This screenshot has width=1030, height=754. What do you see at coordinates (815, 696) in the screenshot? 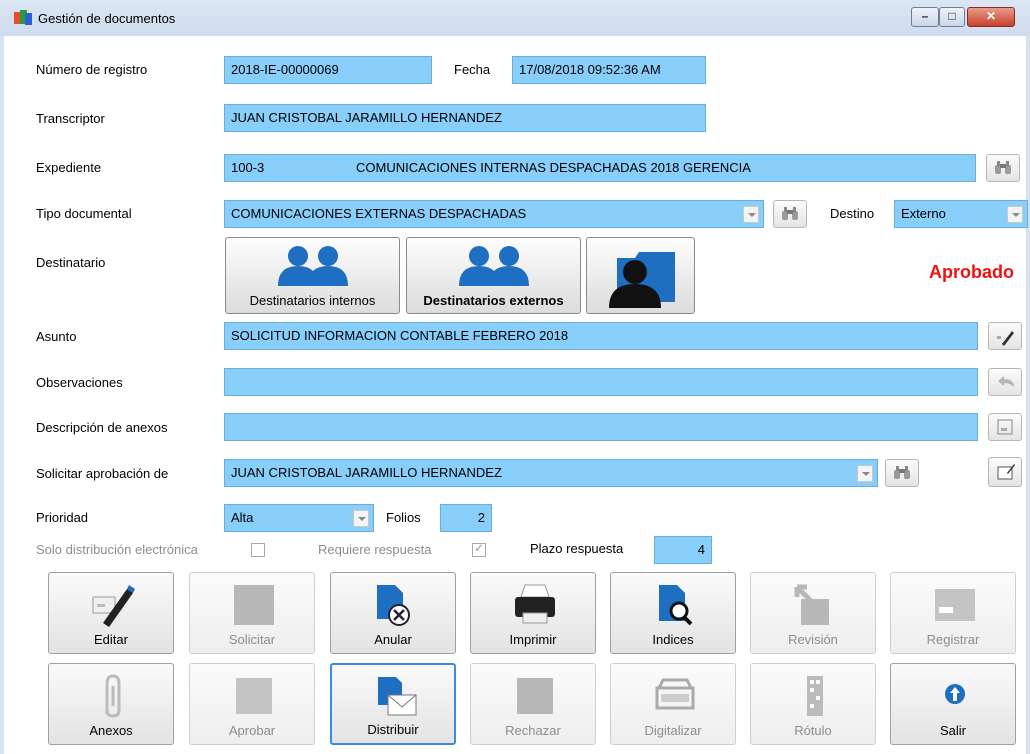
I see `label-icon` at bounding box center [815, 696].